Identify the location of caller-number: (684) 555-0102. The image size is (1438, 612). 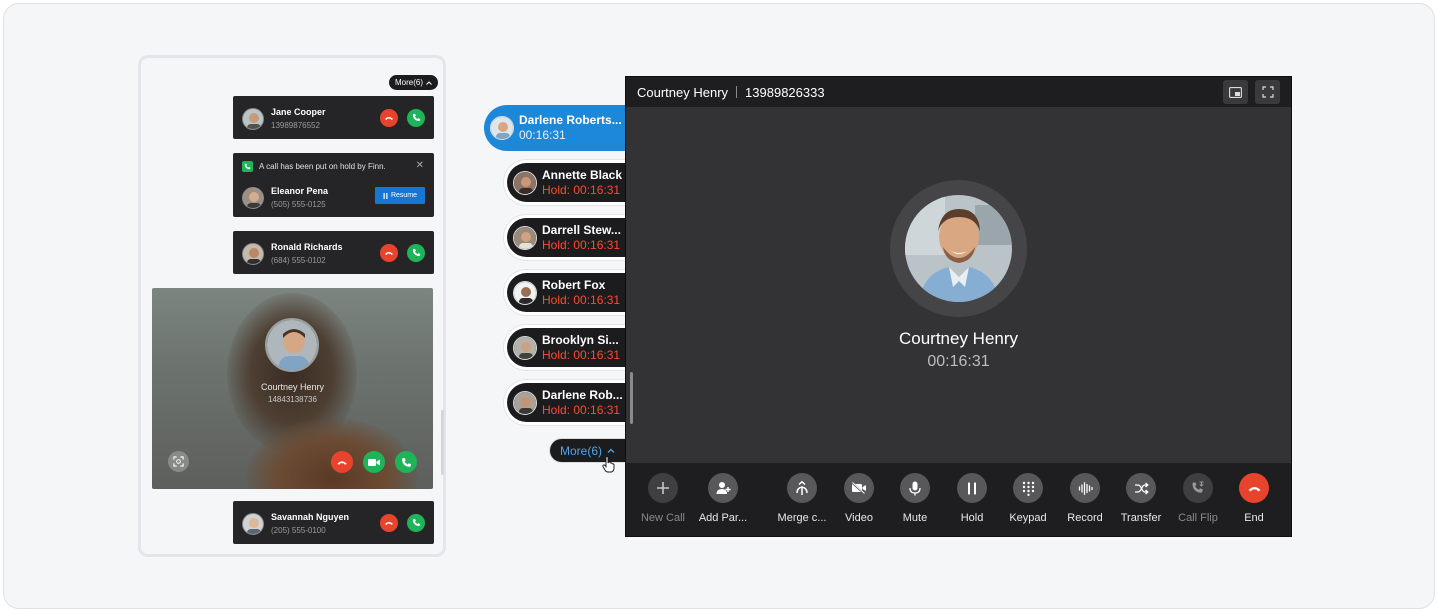
(298, 260).